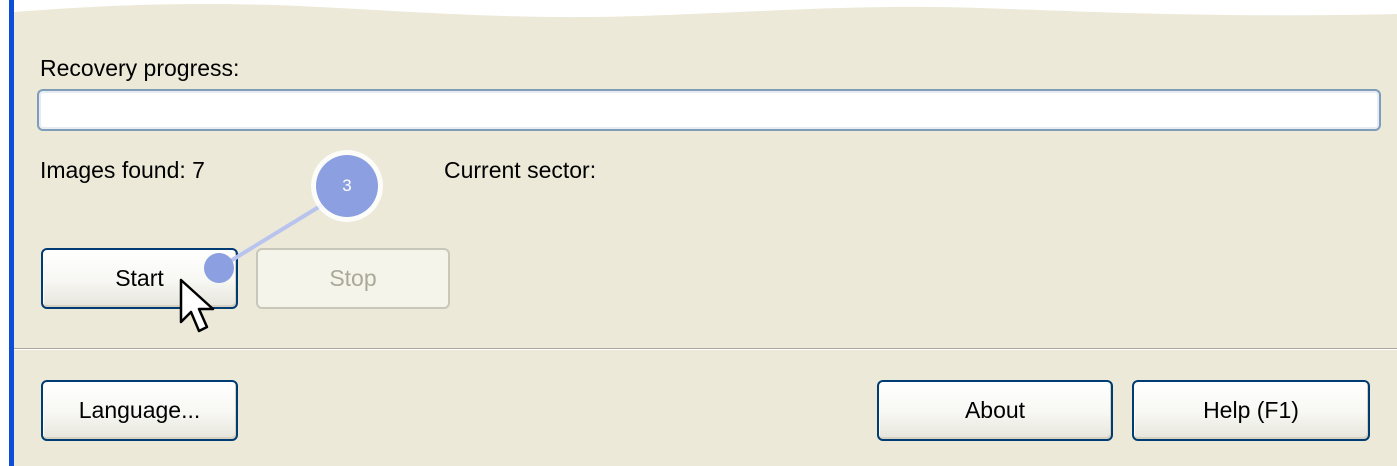 This screenshot has width=1397, height=466. Describe the element at coordinates (995, 410) in the screenshot. I see `about-button: About` at that location.